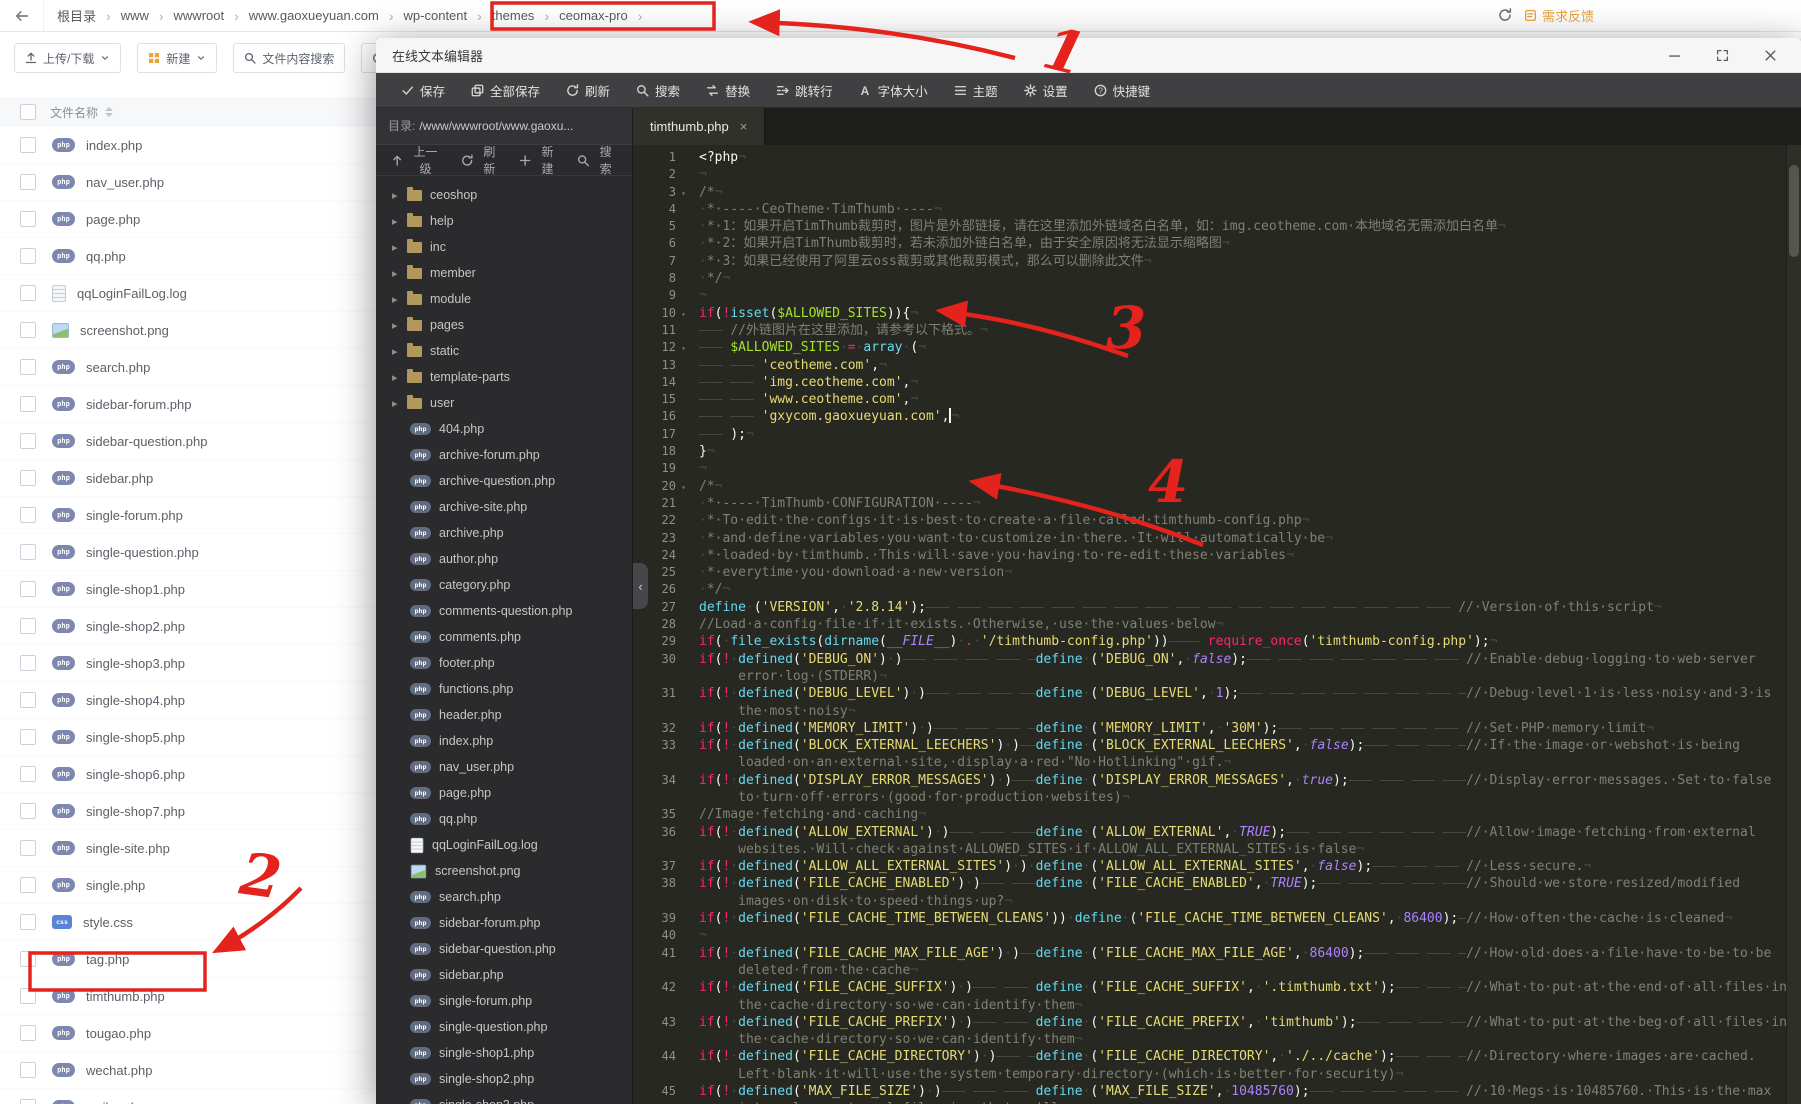  What do you see at coordinates (188, 330) in the screenshot?
I see `file-row: screenshot.png` at bounding box center [188, 330].